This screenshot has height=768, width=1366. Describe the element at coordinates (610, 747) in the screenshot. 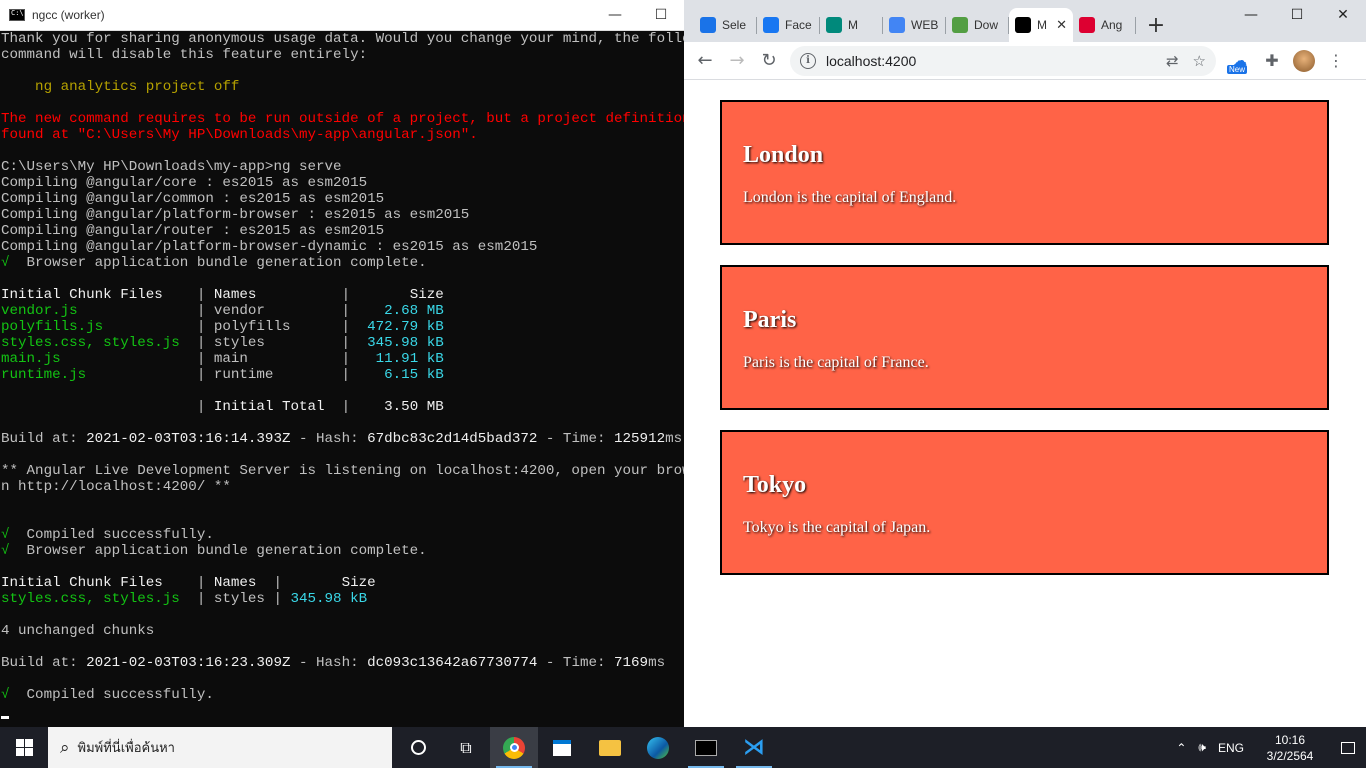

I see `explorer-taskbar-button` at that location.